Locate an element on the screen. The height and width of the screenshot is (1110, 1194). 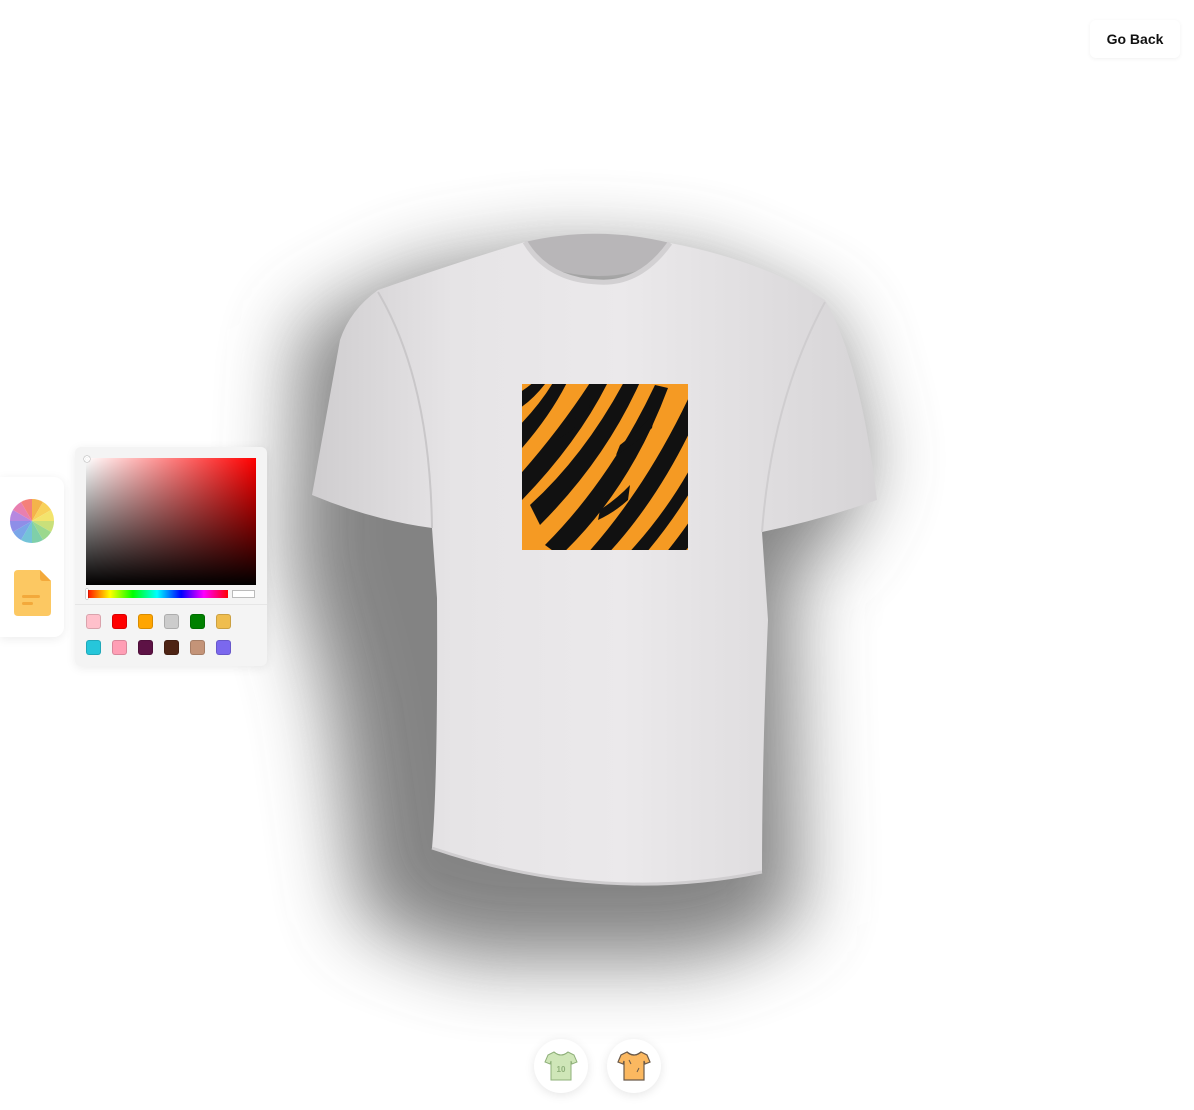
hue-slider is located at coordinates (157, 594).